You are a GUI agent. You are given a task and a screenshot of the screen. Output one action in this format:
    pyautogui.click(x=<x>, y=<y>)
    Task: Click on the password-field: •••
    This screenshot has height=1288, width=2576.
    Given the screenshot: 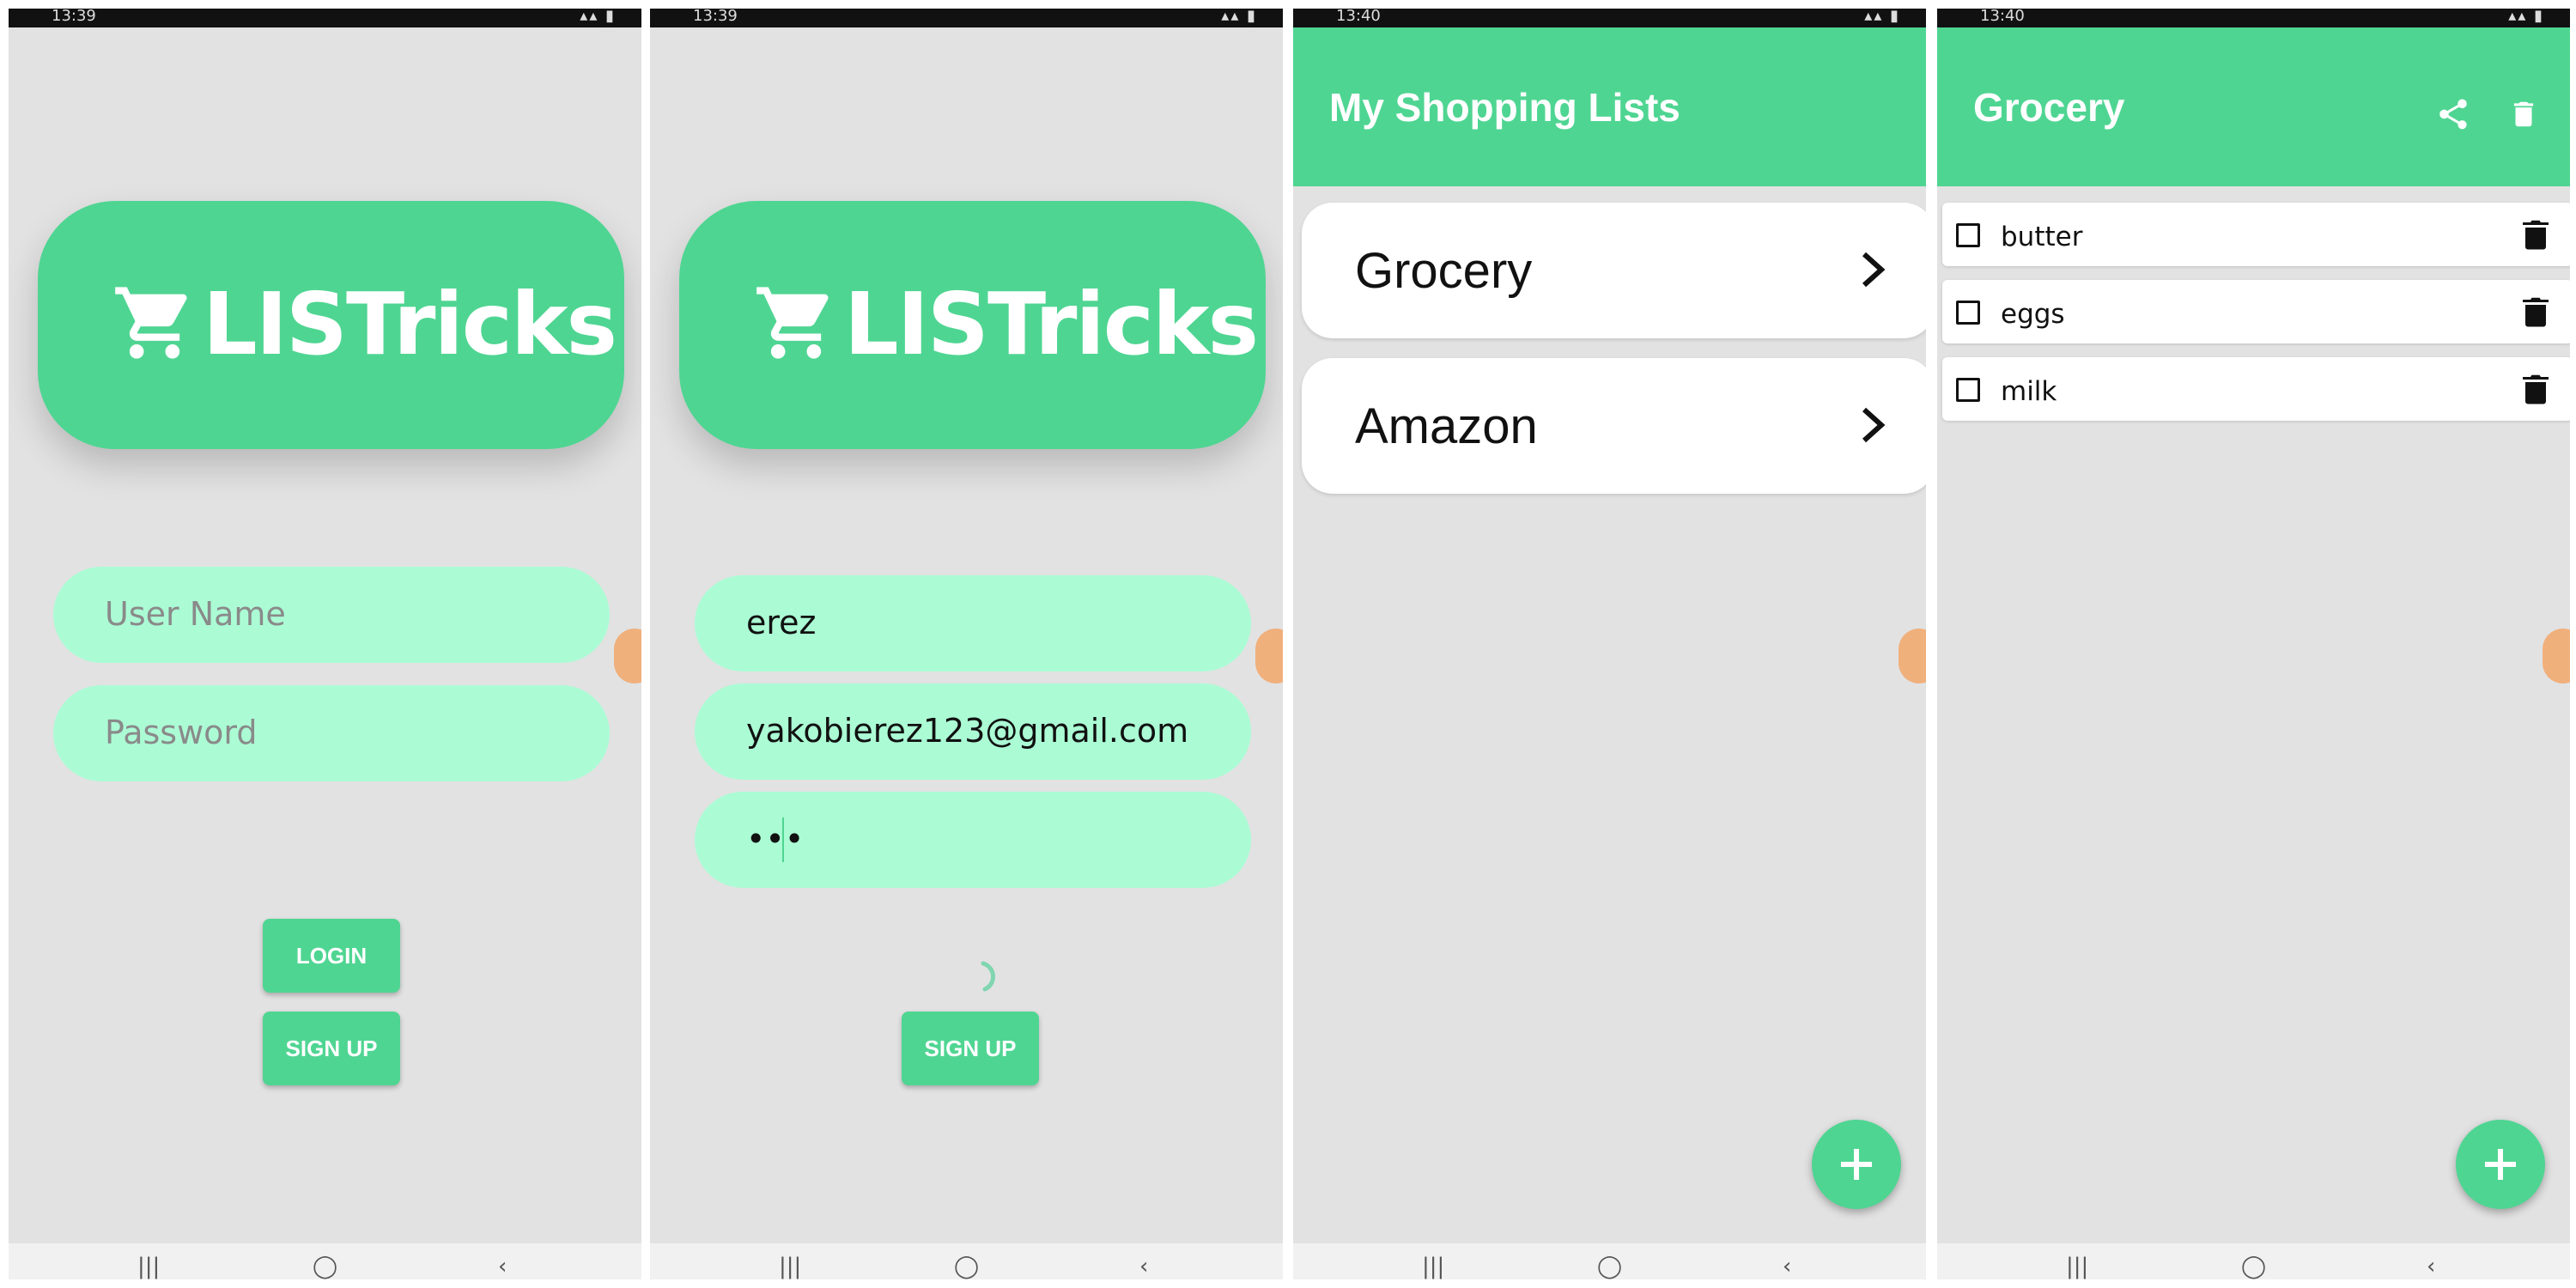 What is the action you would take?
    pyautogui.click(x=973, y=840)
    